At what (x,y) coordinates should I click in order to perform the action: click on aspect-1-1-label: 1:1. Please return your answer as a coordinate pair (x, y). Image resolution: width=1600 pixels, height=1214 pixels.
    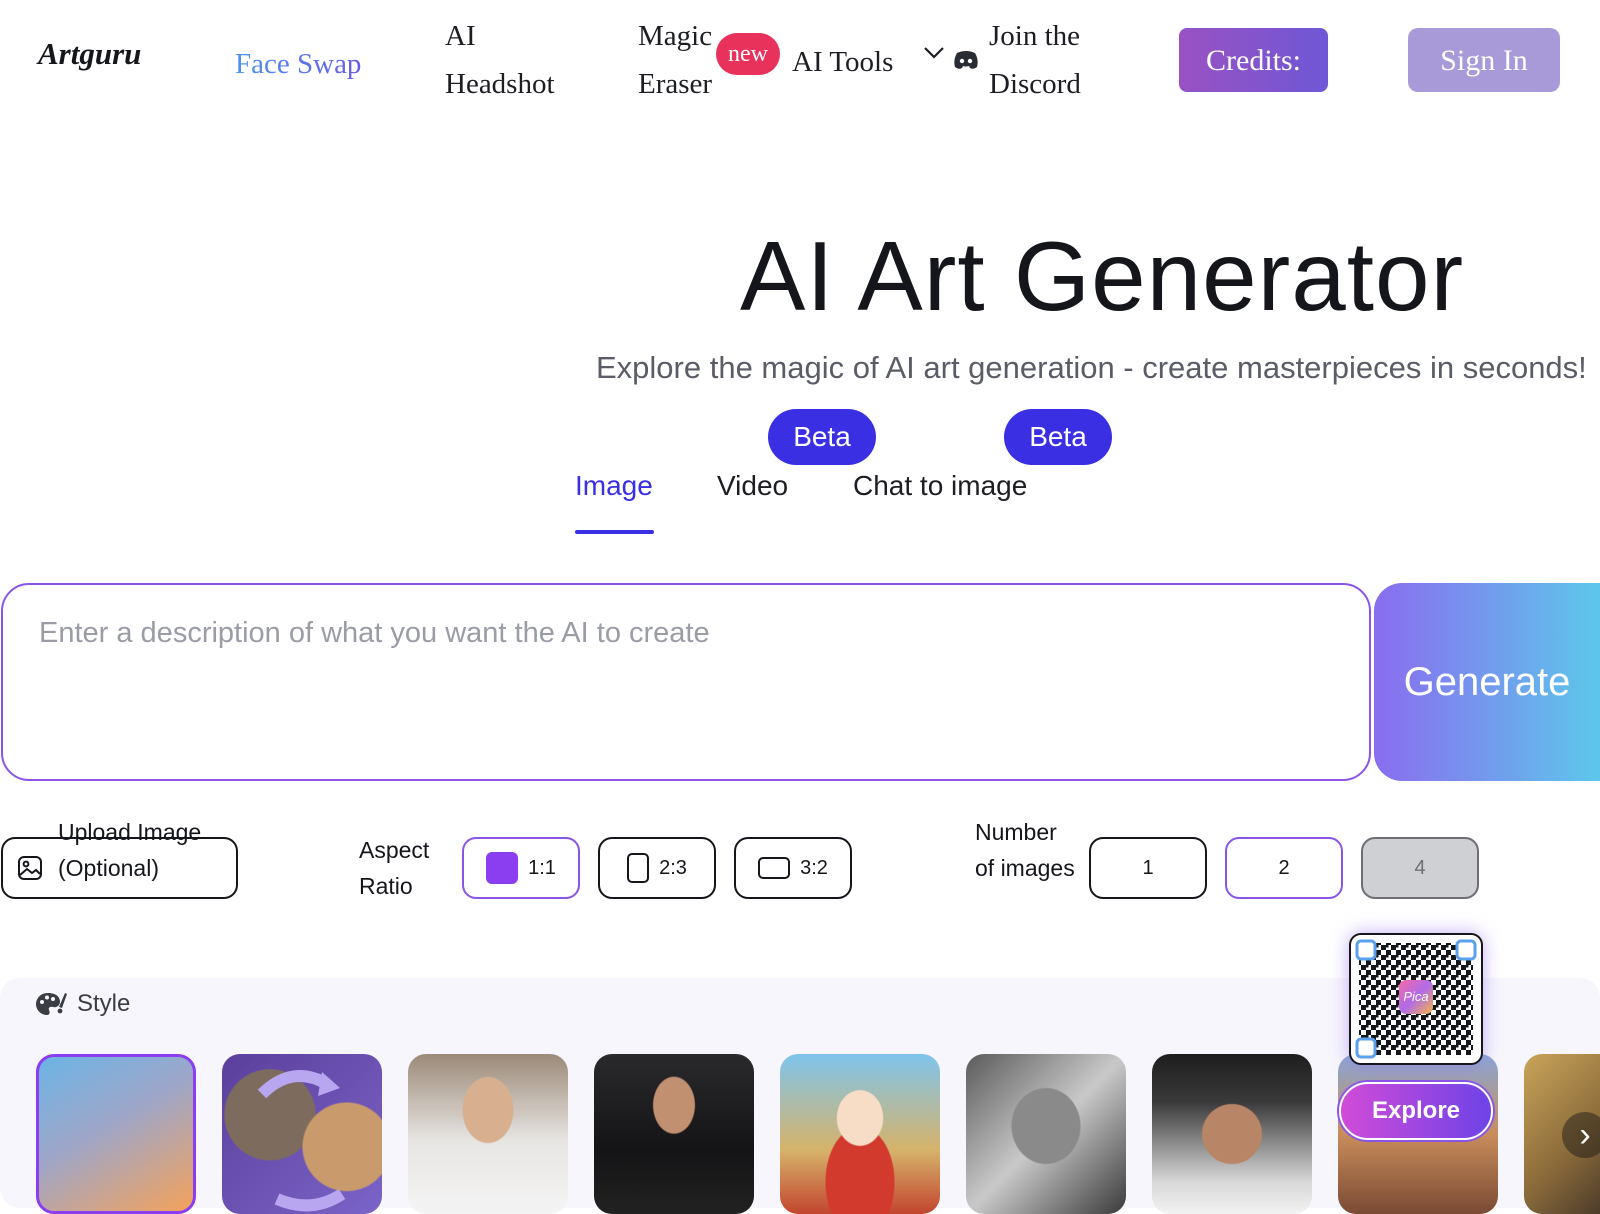
    Looking at the image, I should click on (542, 867).